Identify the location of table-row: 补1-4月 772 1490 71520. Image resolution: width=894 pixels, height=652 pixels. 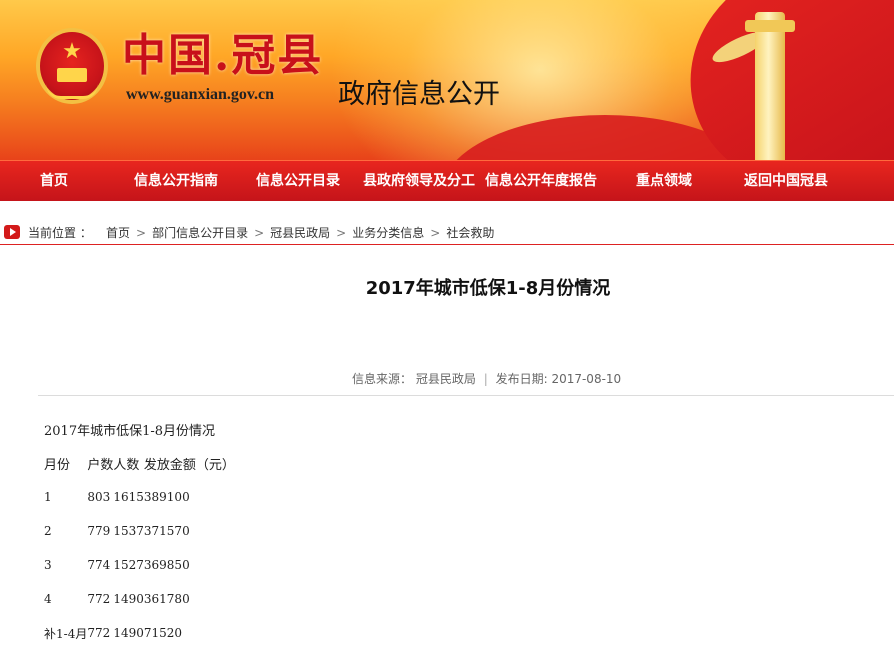
(139, 633).